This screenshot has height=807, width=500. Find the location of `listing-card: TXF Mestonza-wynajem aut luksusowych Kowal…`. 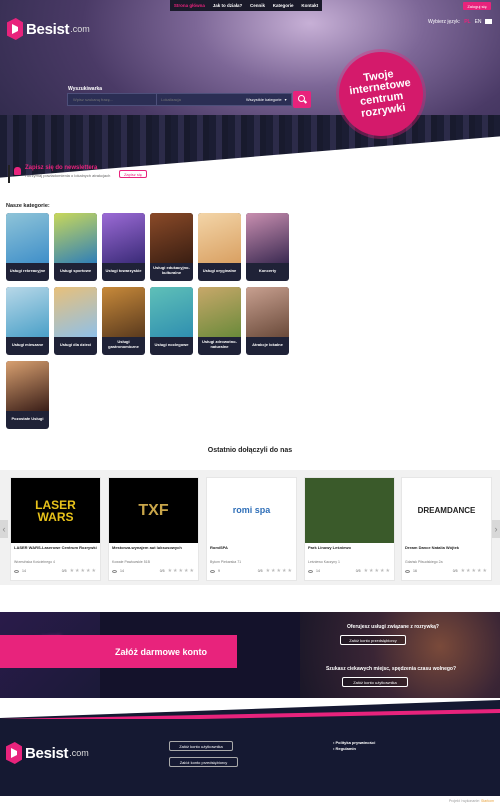

listing-card: TXF Mestonza-wynajem aut luksusowych Kowal… is located at coordinates (153, 529).